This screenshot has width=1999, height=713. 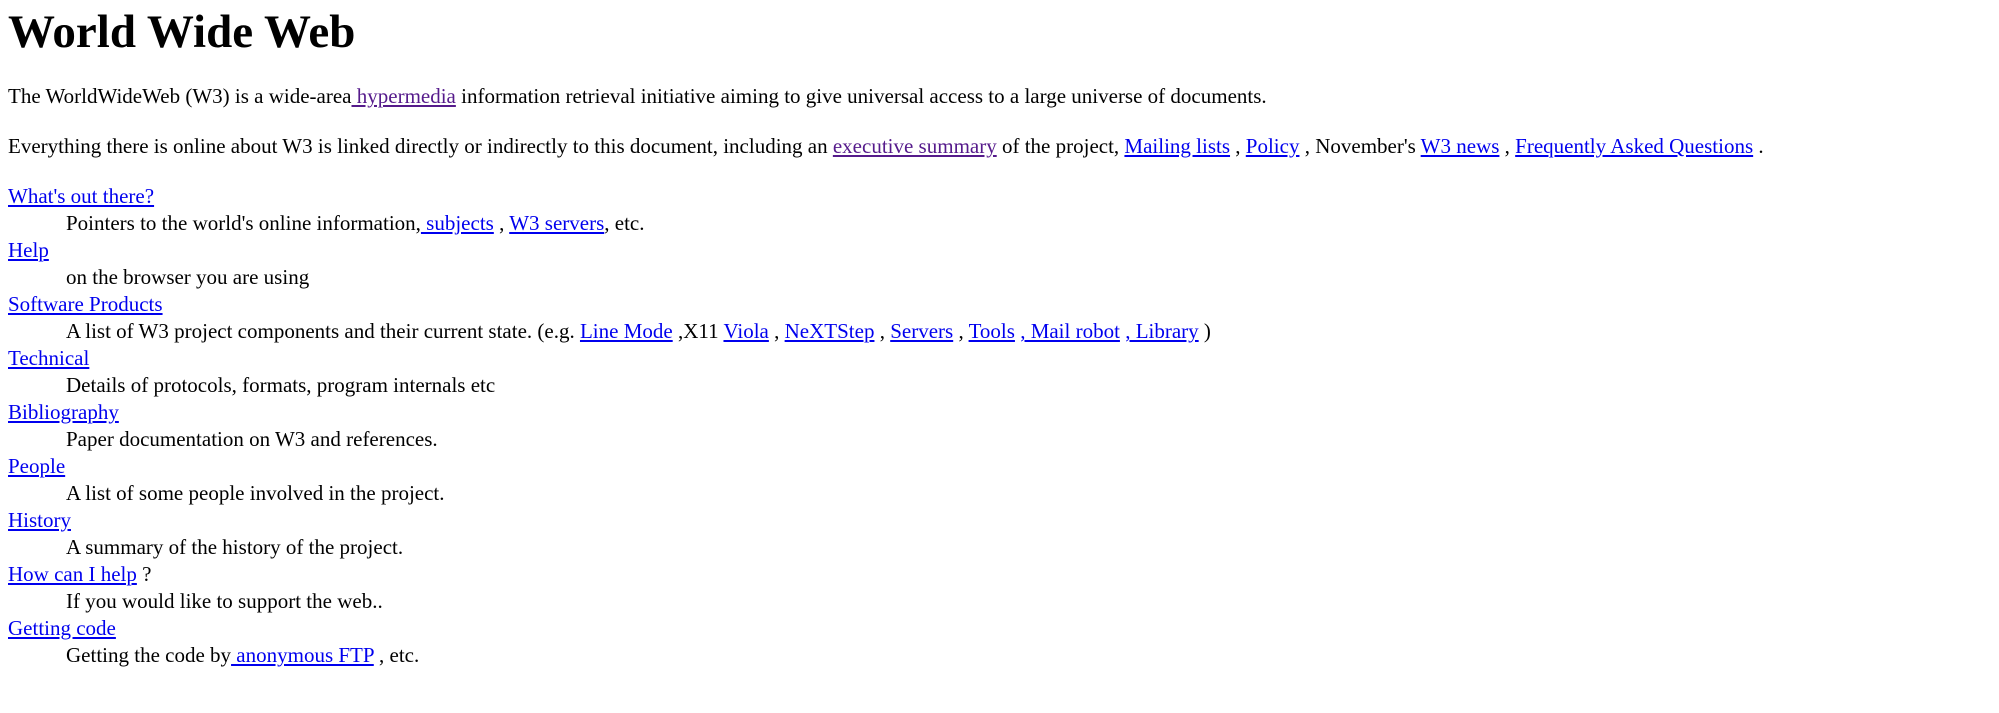 What do you see at coordinates (830, 331) in the screenshot?
I see `nextstep-link: NeXTStep` at bounding box center [830, 331].